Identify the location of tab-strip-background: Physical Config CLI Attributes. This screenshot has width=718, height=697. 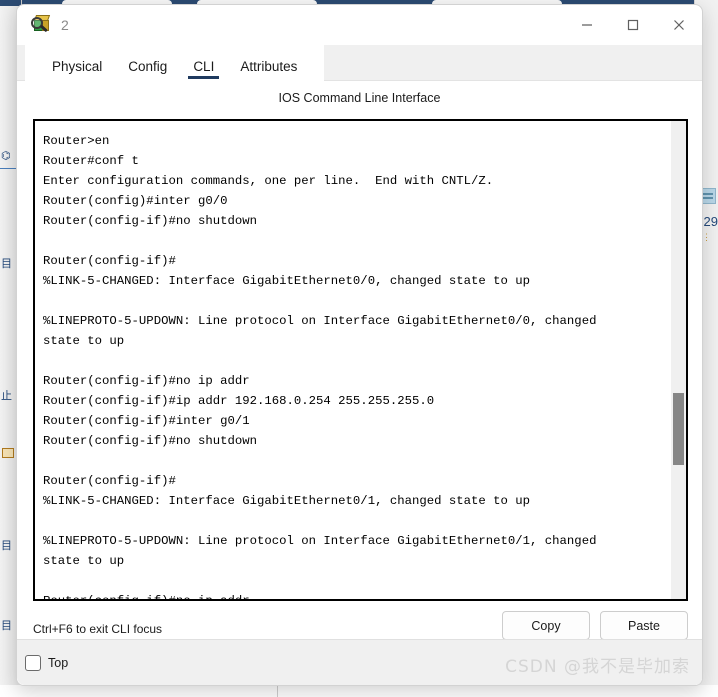
(359, 63).